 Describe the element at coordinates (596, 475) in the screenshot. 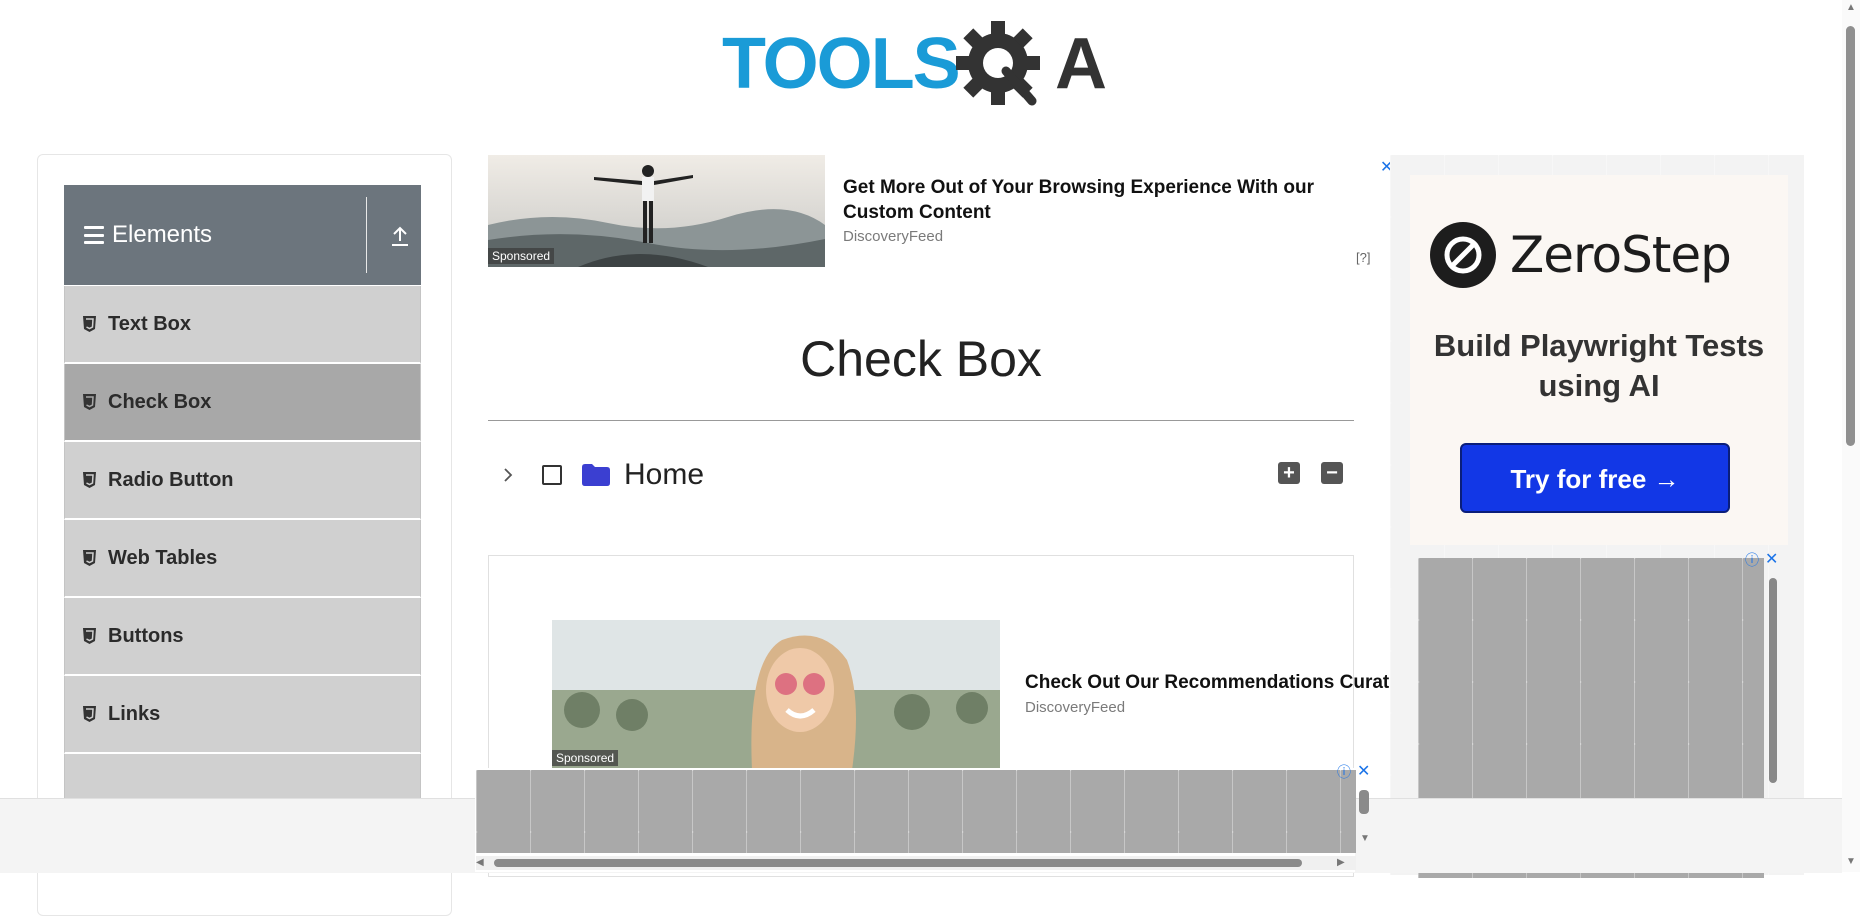

I see `folder-icon` at that location.